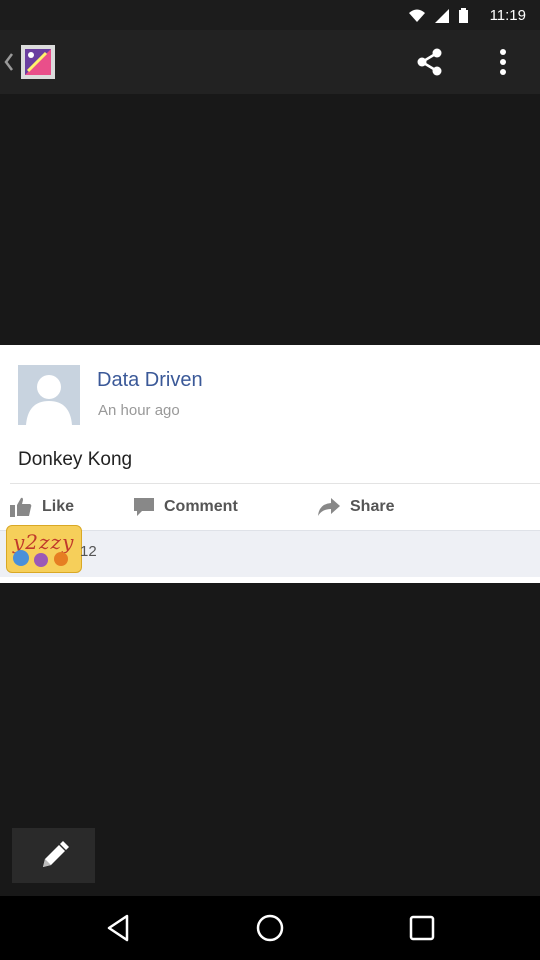 This screenshot has height=960, width=540. I want to click on navigation-bar, so click(270, 928).